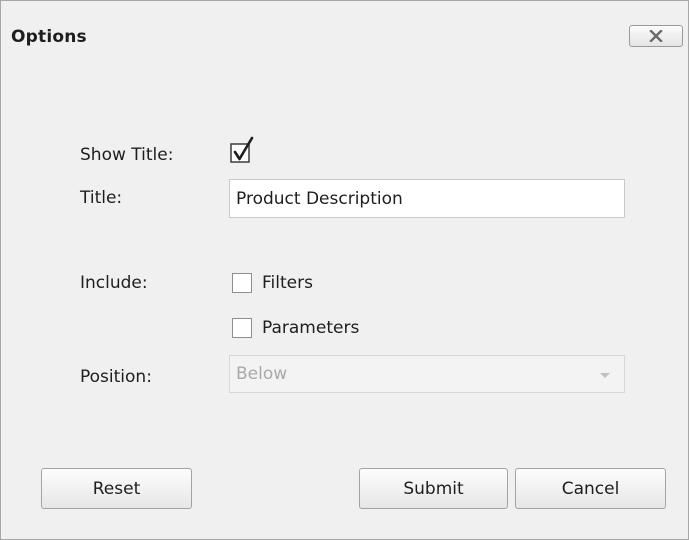  I want to click on show-title-checkbox, so click(245, 150).